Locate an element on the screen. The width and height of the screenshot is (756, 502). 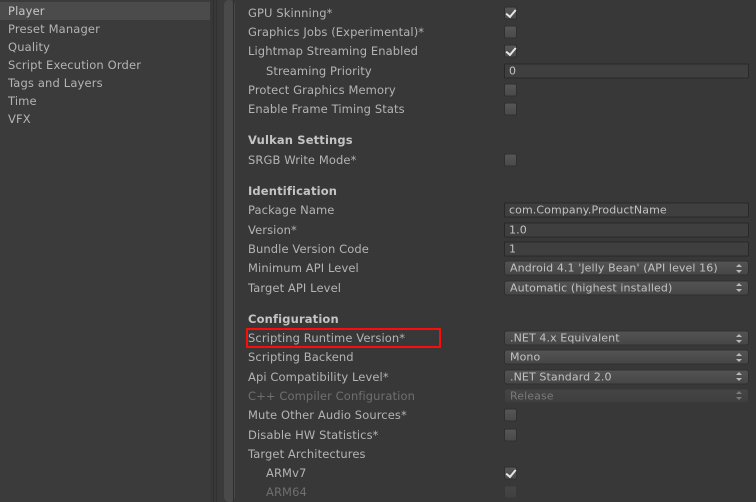
control-slot: 1.0 is located at coordinates (626, 230).